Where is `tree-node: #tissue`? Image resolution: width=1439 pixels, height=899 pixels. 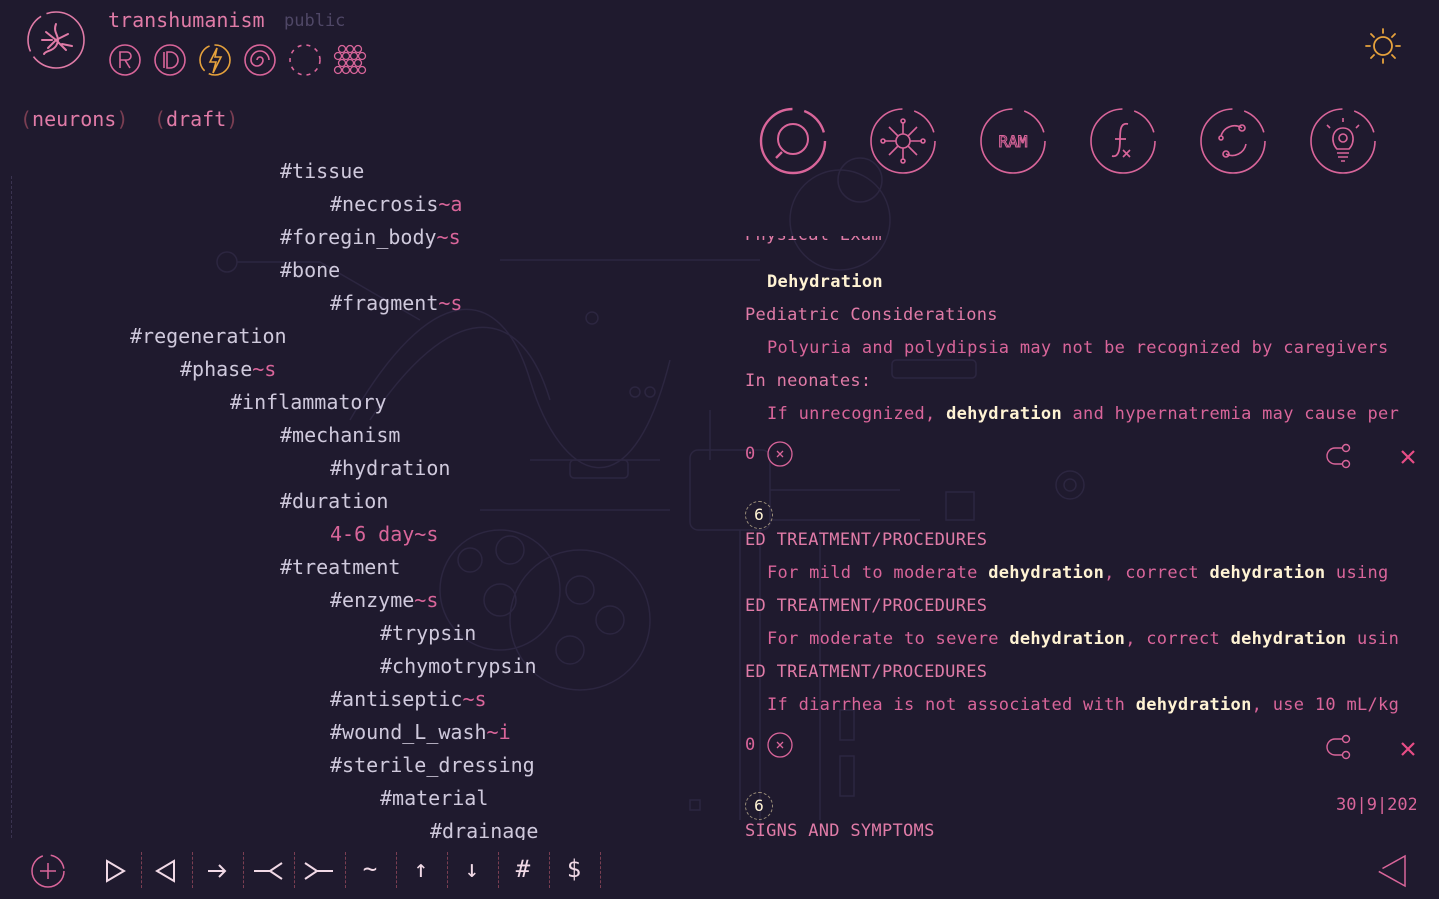
tree-node: #tissue is located at coordinates (322, 171).